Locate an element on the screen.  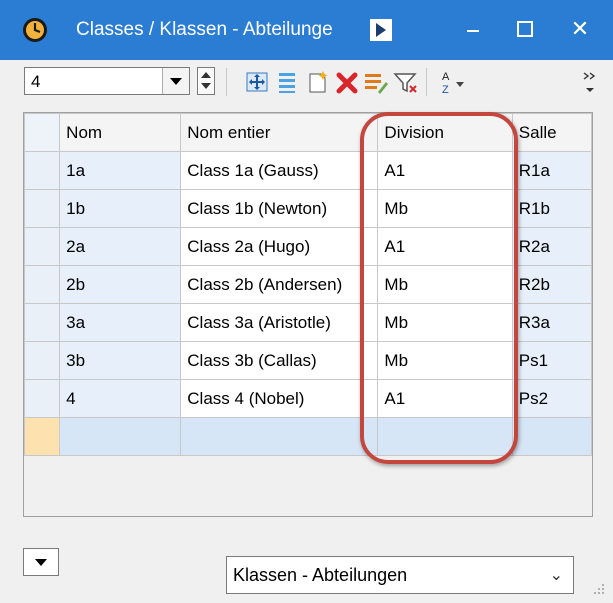
toolbar: 4 A Z is located at coordinates (306, 83).